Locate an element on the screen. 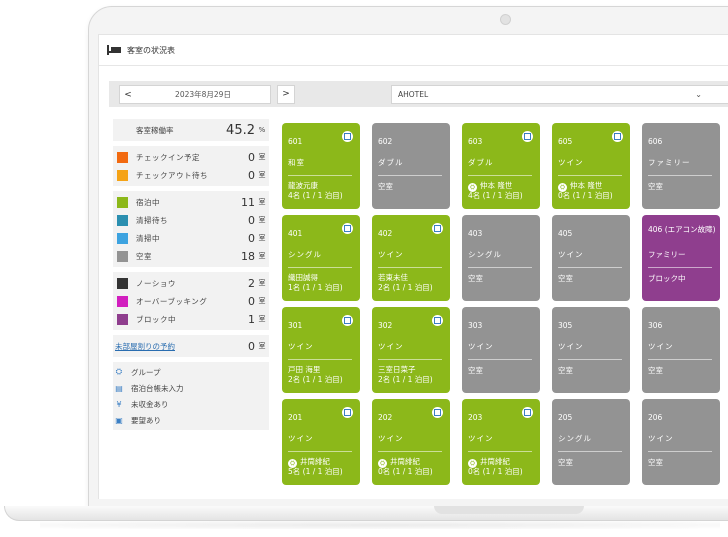 The height and width of the screenshot is (537, 728). status-group: チェックイン予定 0 室チェックアウト待ち 0 室 is located at coordinates (191, 166).